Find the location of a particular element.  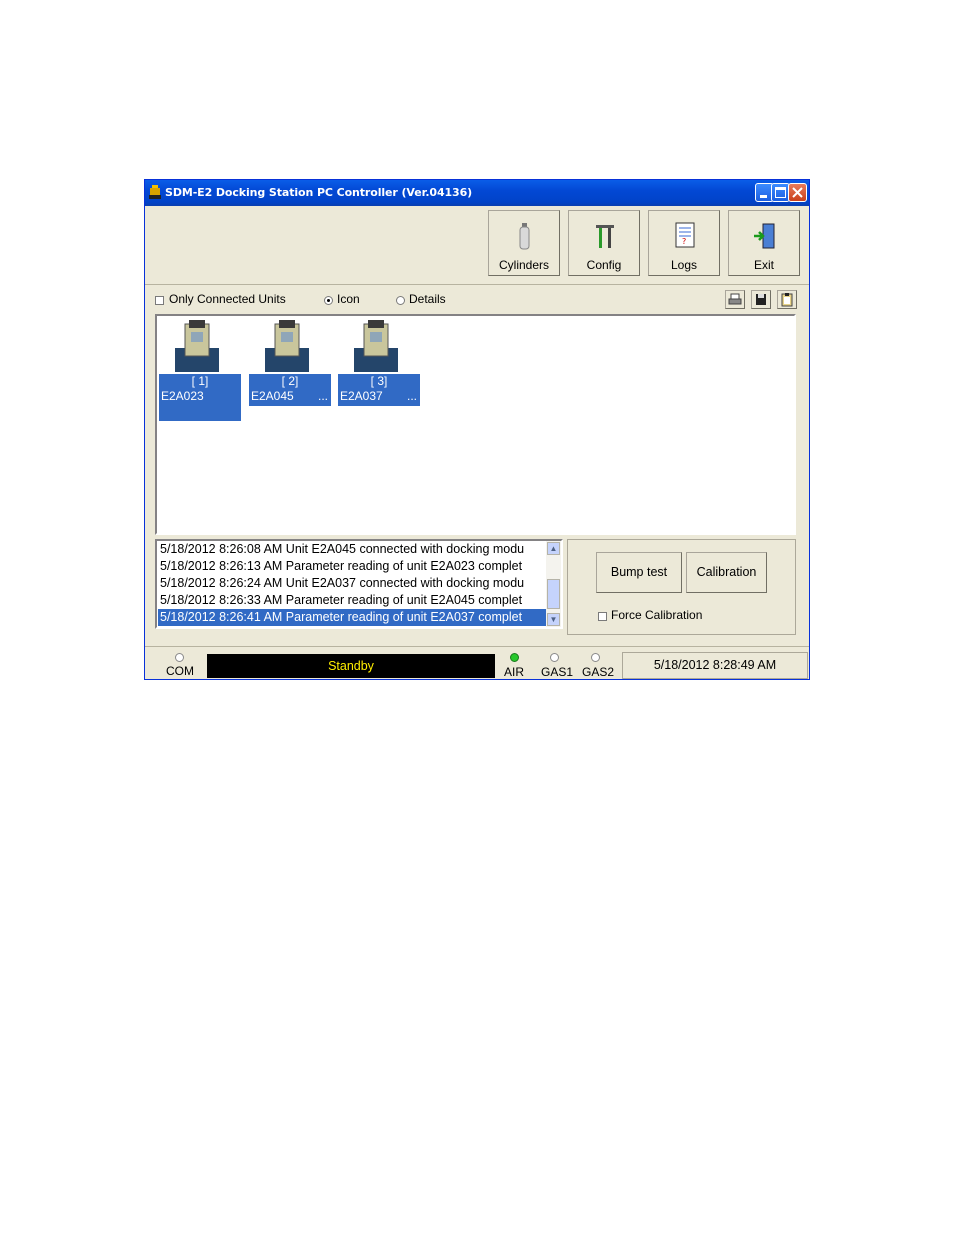

view-icon-label: Icon is located at coordinates (348, 299).